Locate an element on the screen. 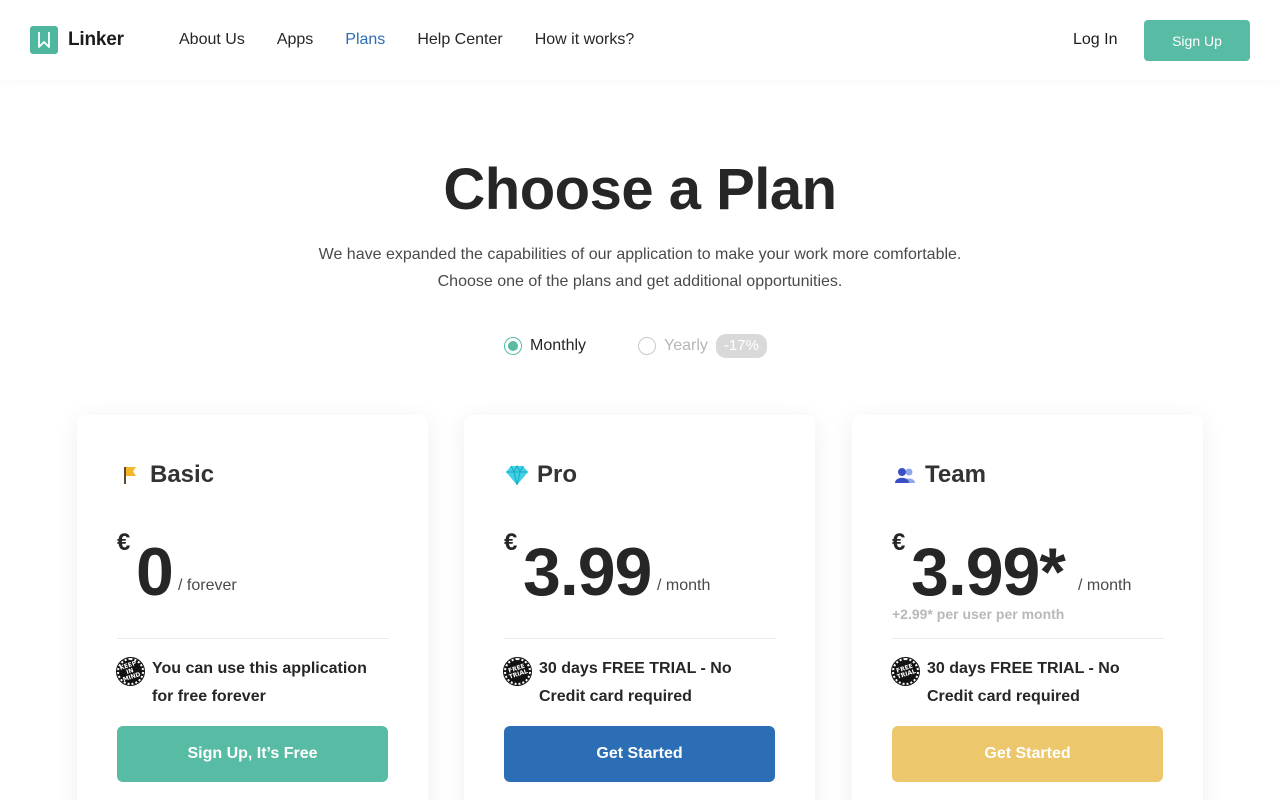 This screenshot has height=800, width=1280. plan-name: Pro is located at coordinates (557, 474).